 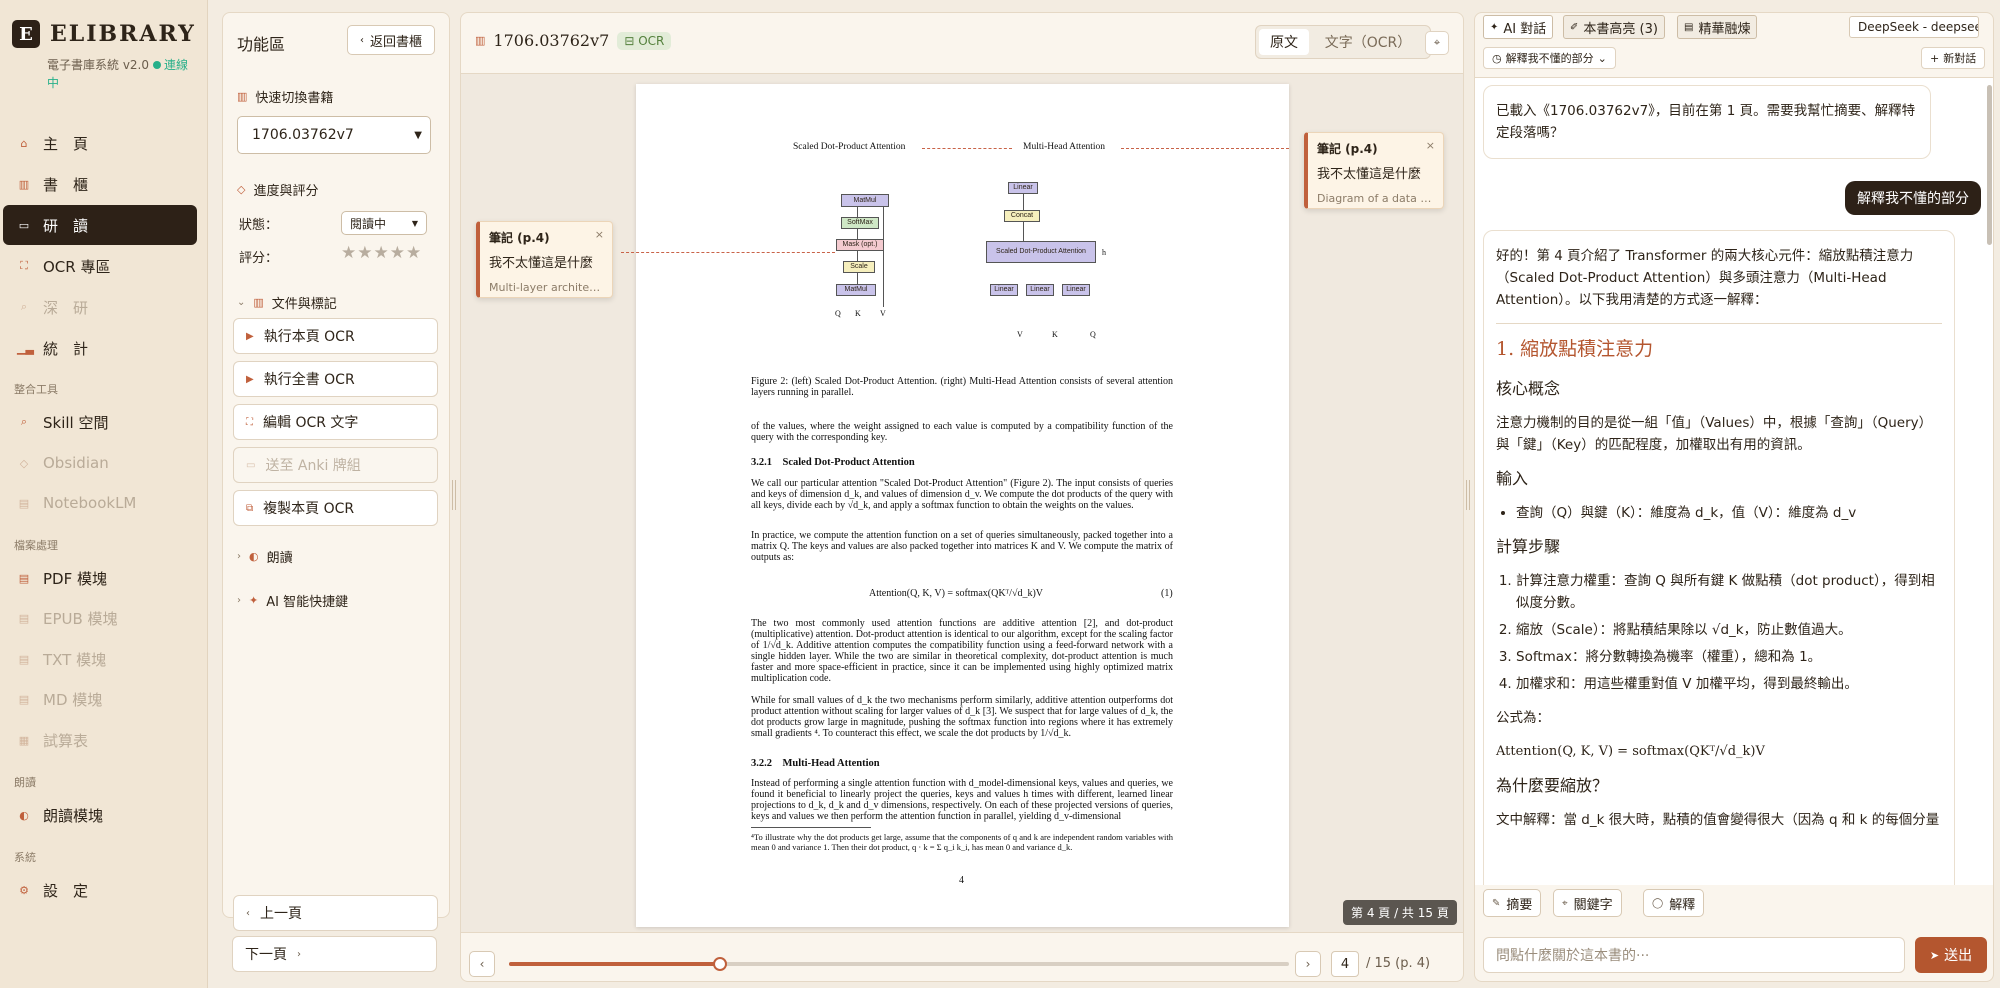 I want to click on nav-skill: ⌕ Skill 空間, so click(x=100, y=422).